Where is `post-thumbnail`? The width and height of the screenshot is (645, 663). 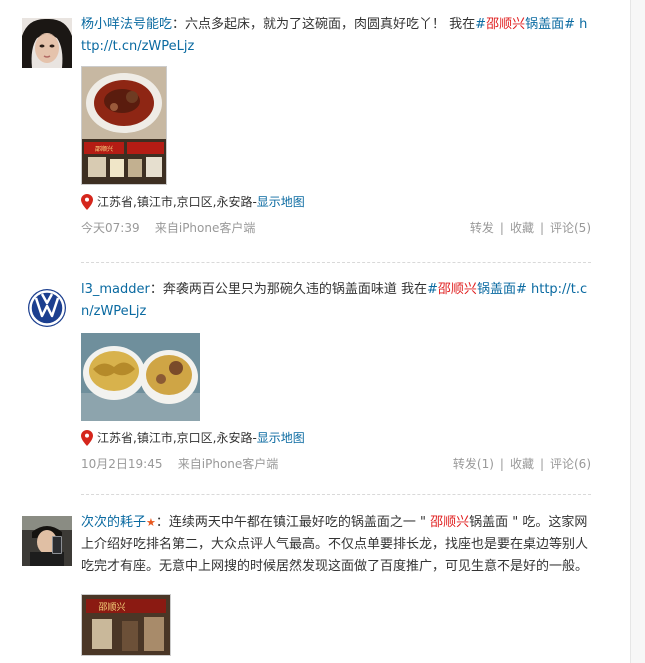
post-thumbnail is located at coordinates (140, 377).